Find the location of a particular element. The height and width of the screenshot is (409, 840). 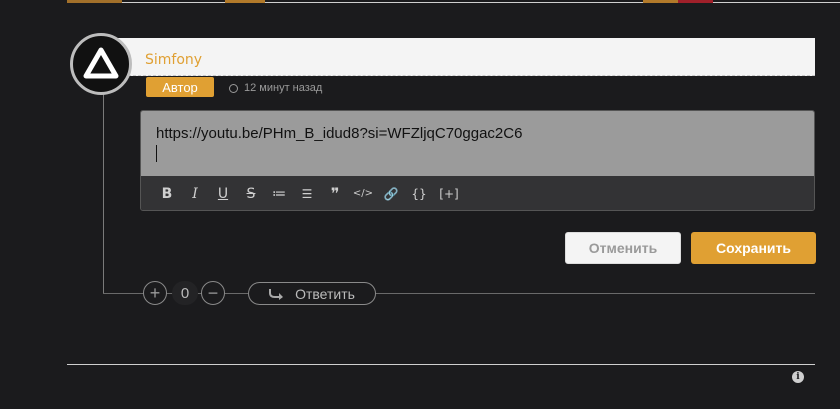

bold-icon: B is located at coordinates (167, 194).